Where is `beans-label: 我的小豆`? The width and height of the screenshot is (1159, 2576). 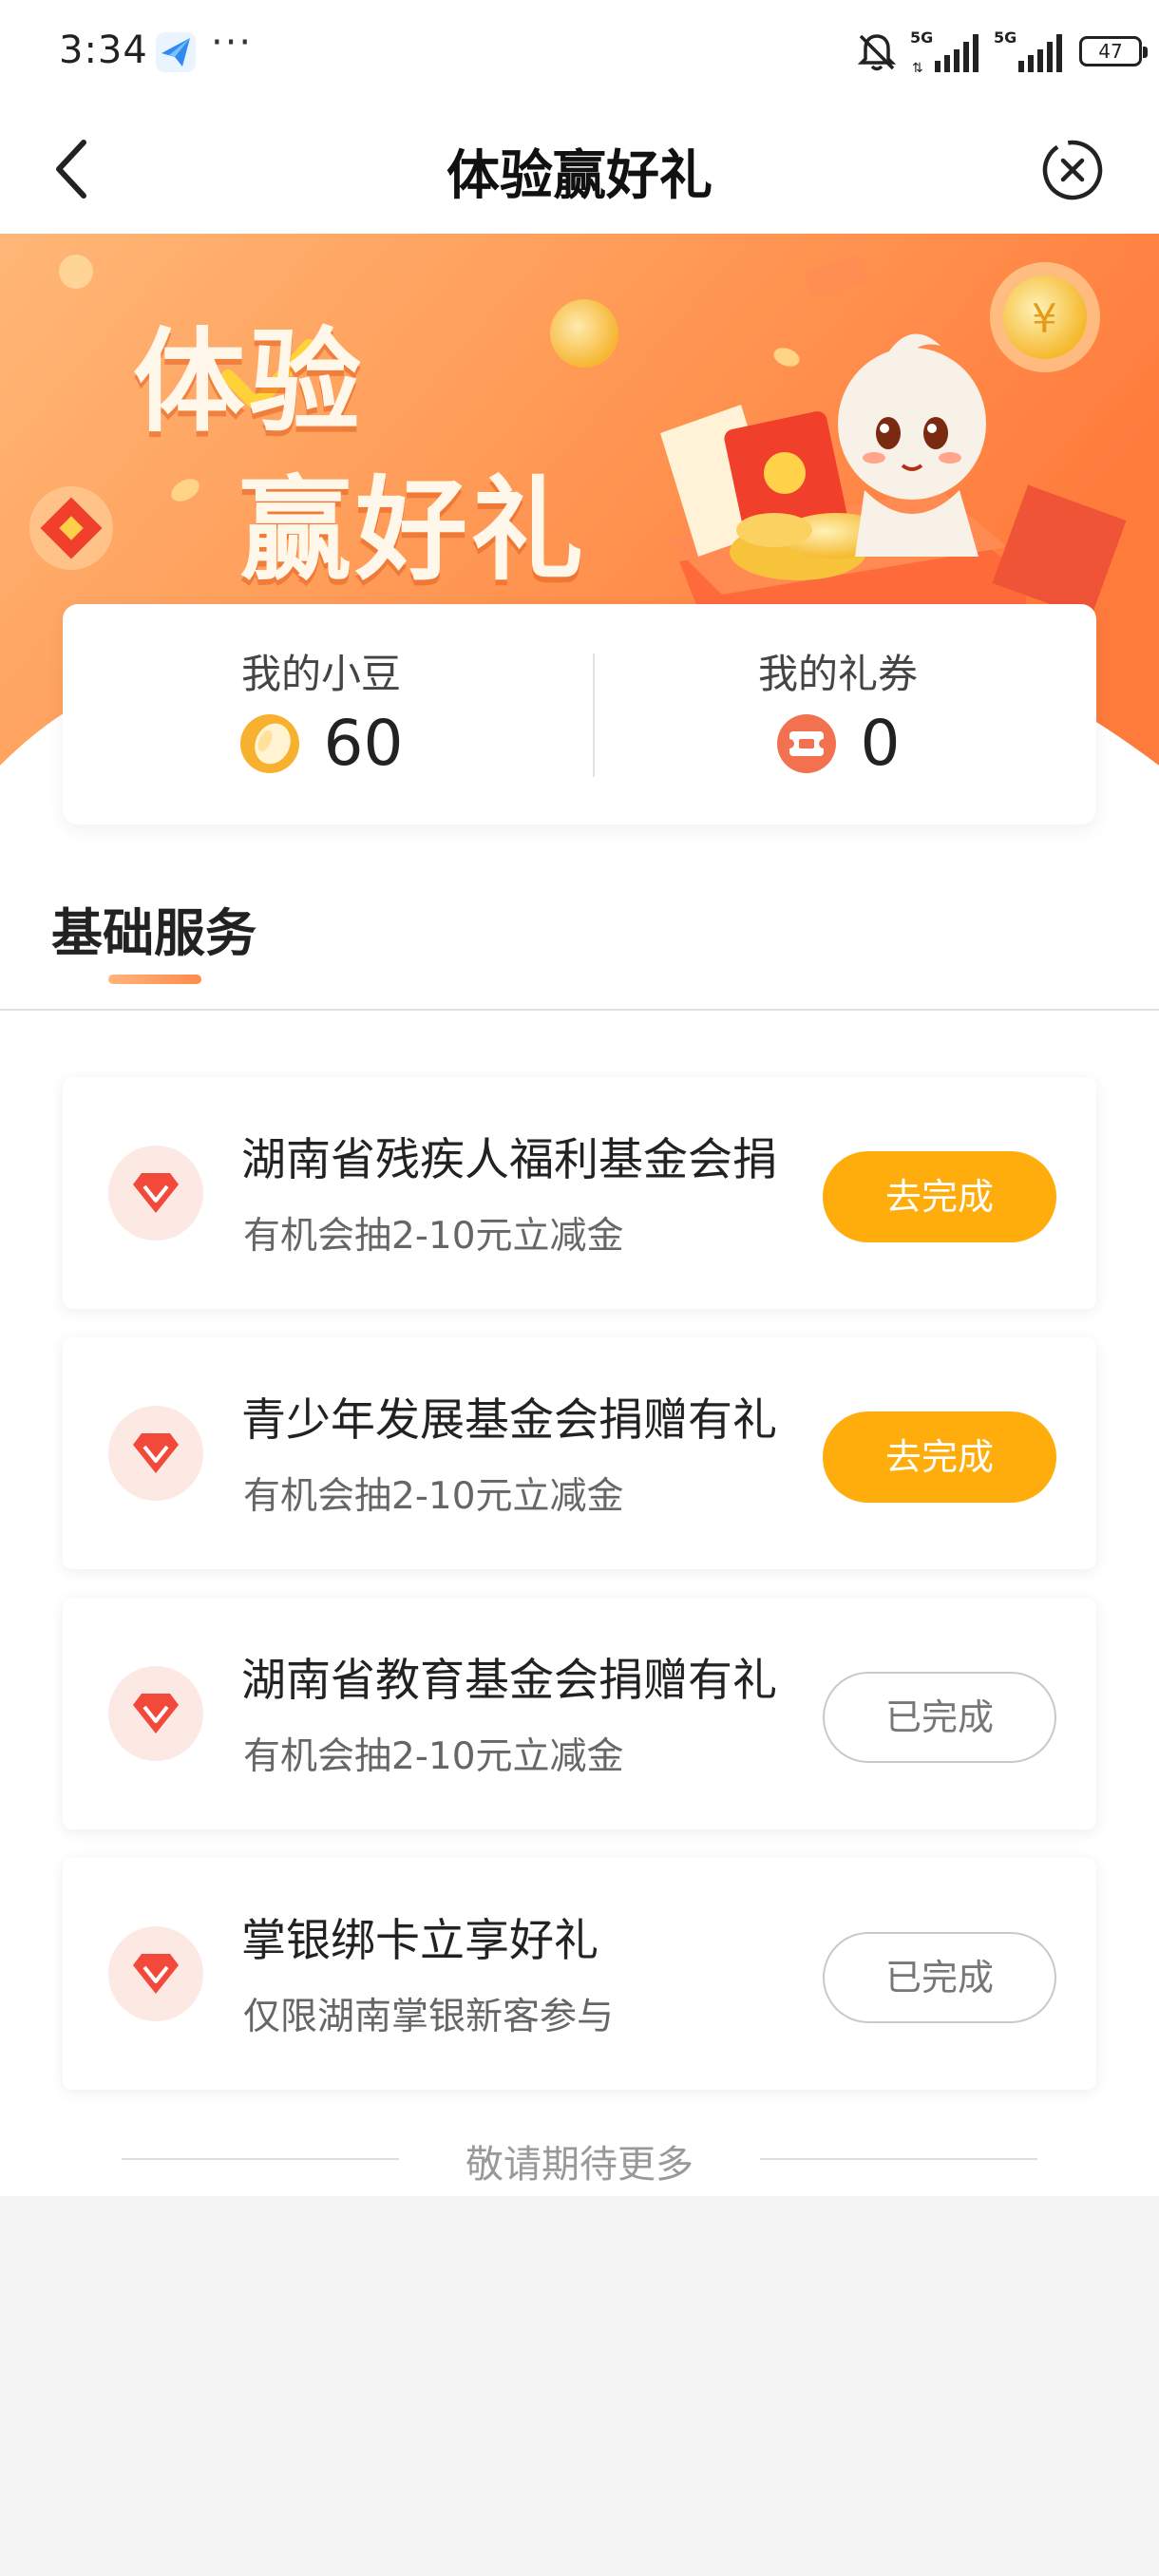
beans-label: 我的小豆 is located at coordinates (320, 674).